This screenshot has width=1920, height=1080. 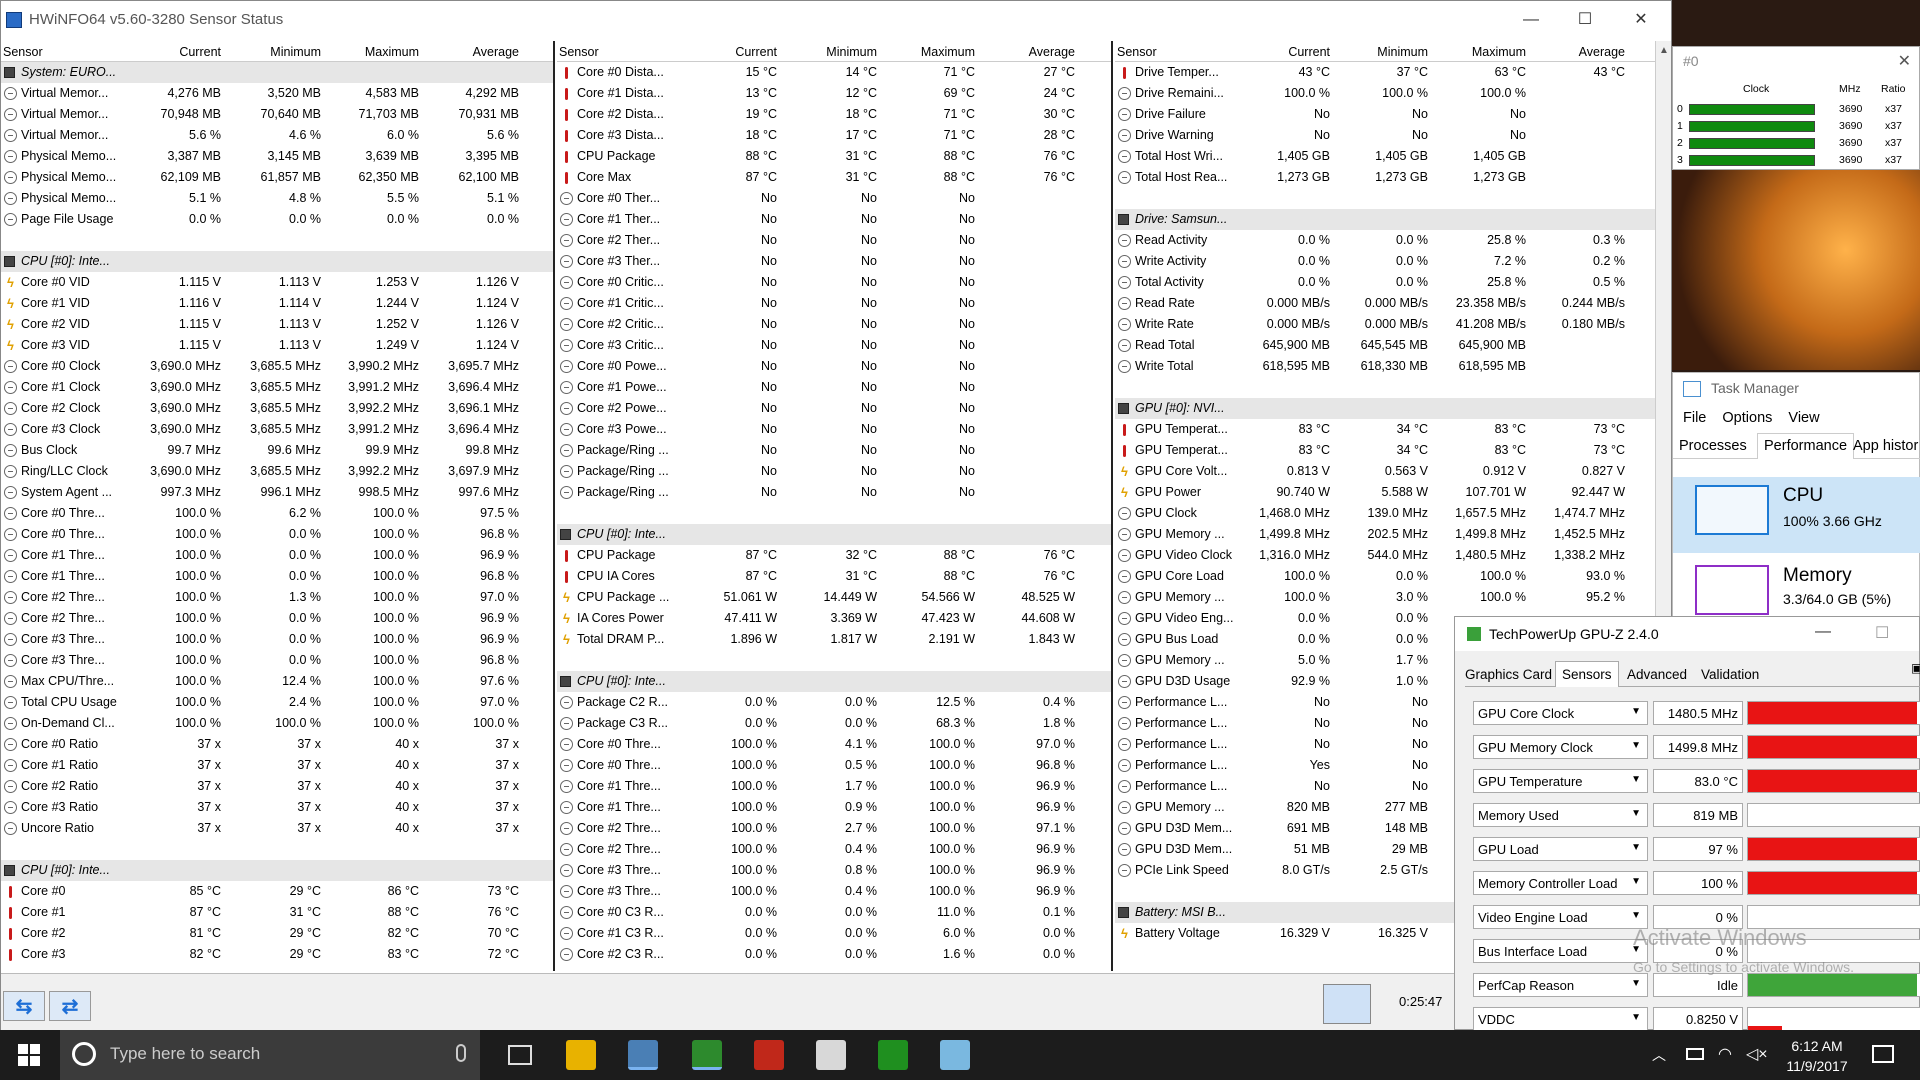 What do you see at coordinates (834, 702) in the screenshot?
I see `sensor-row: Package C2 R... 0.0 % 0.0 % 12.5 % 0.4 %` at bounding box center [834, 702].